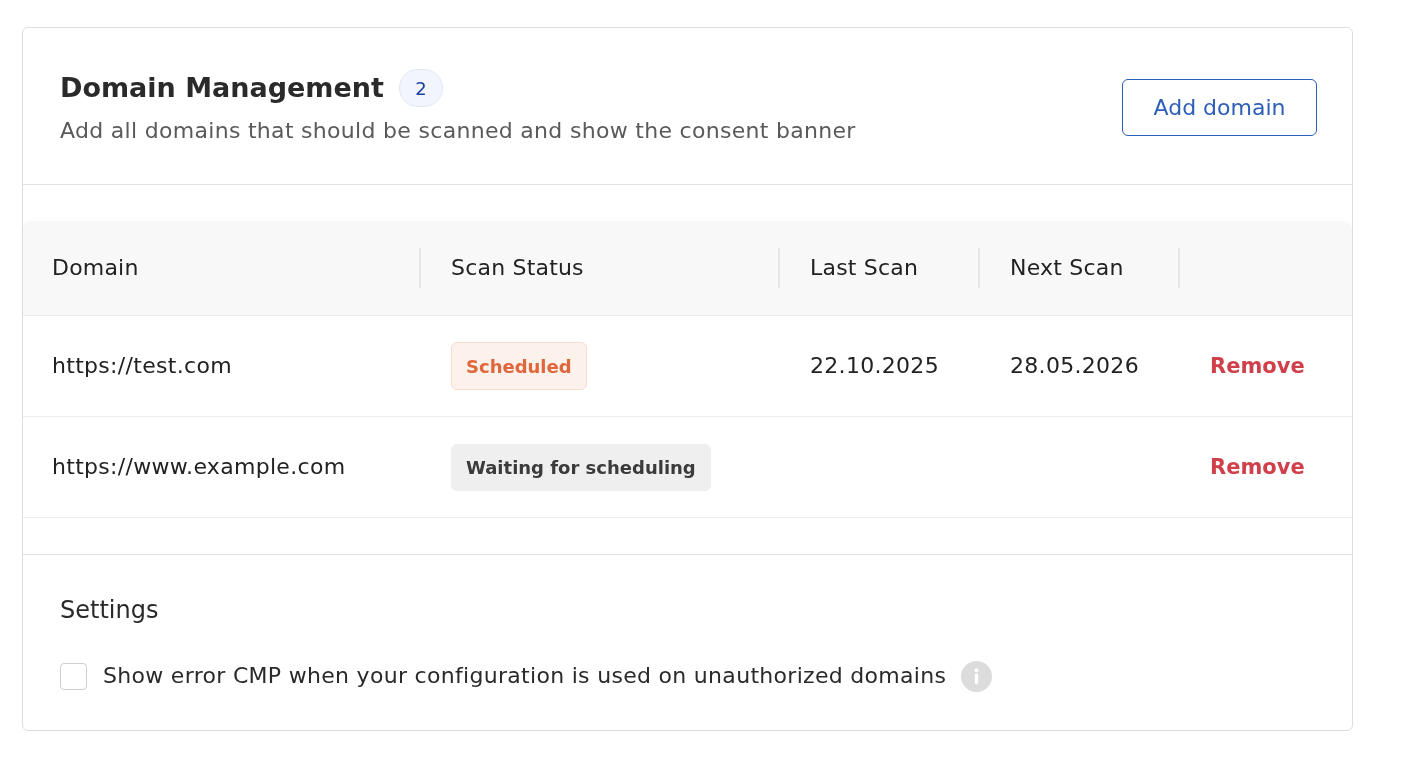  What do you see at coordinates (222, 88) in the screenshot?
I see `section-title: Domain Management` at bounding box center [222, 88].